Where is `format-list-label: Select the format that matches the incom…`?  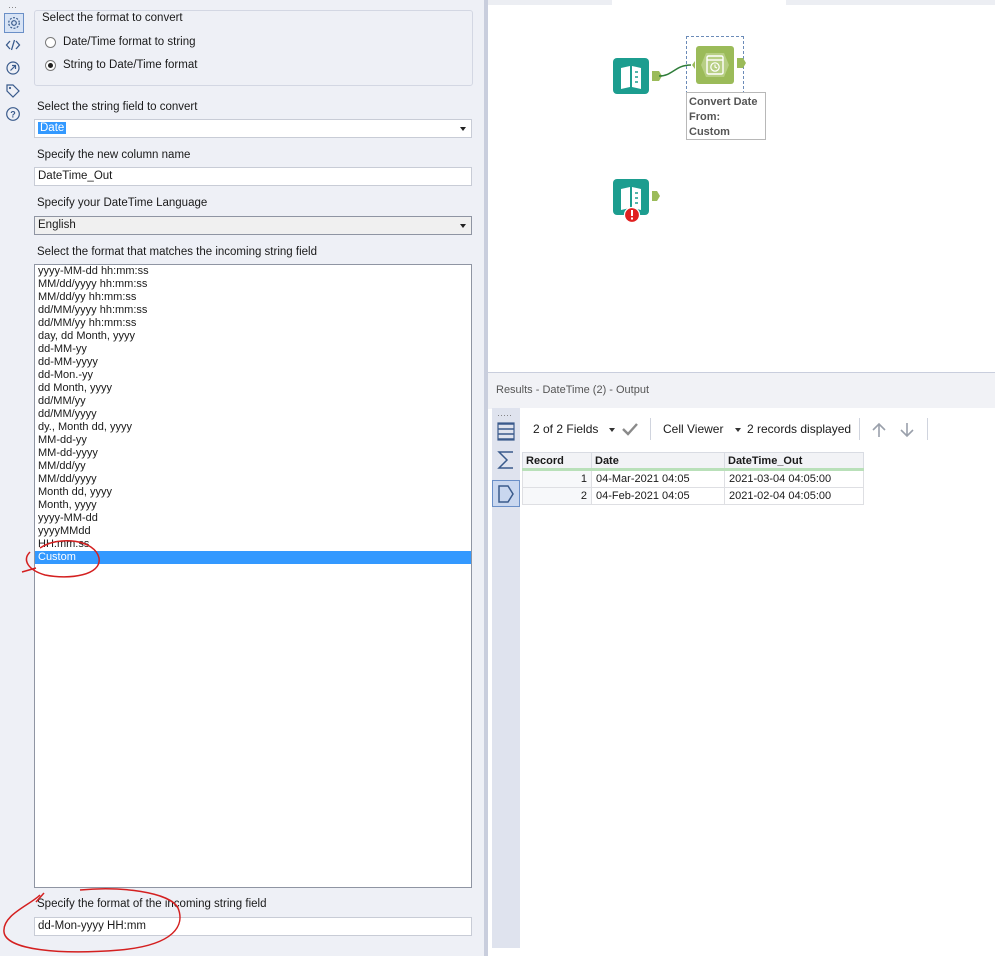 format-list-label: Select the format that matches the incom… is located at coordinates (177, 252).